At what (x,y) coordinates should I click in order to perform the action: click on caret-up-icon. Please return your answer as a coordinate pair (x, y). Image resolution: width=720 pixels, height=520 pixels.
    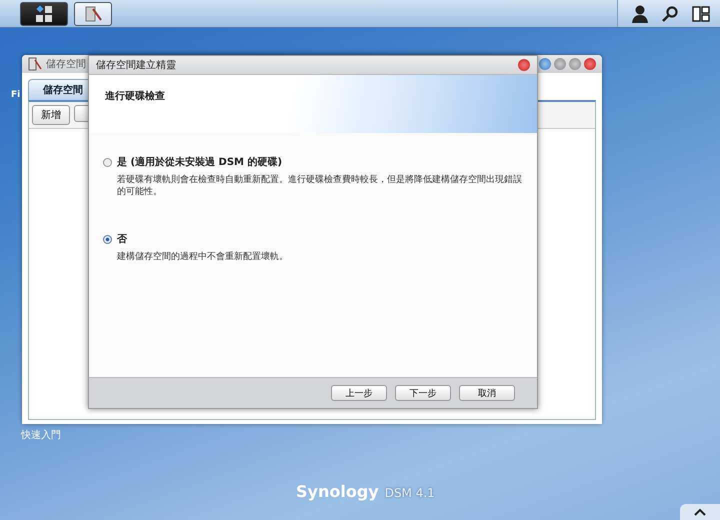
    Looking at the image, I should click on (700, 512).